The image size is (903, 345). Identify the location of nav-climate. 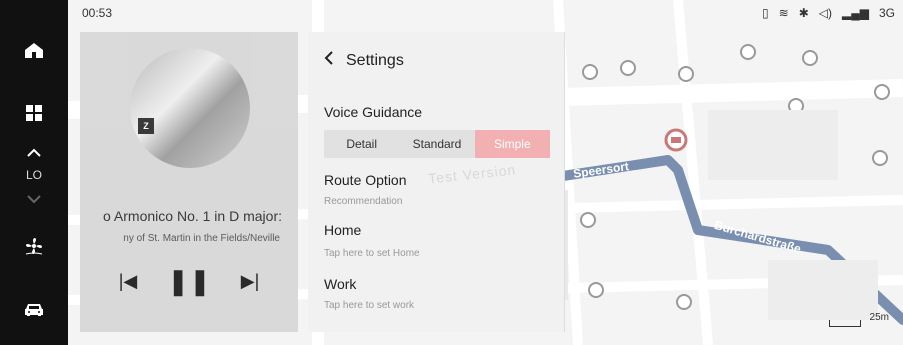
(34, 246).